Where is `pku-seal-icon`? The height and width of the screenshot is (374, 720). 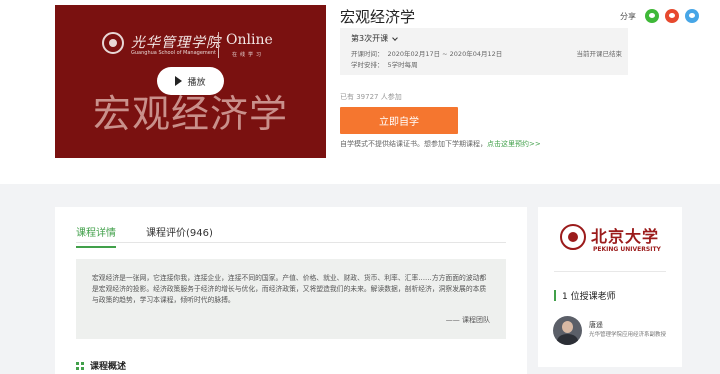 pku-seal-icon is located at coordinates (573, 237).